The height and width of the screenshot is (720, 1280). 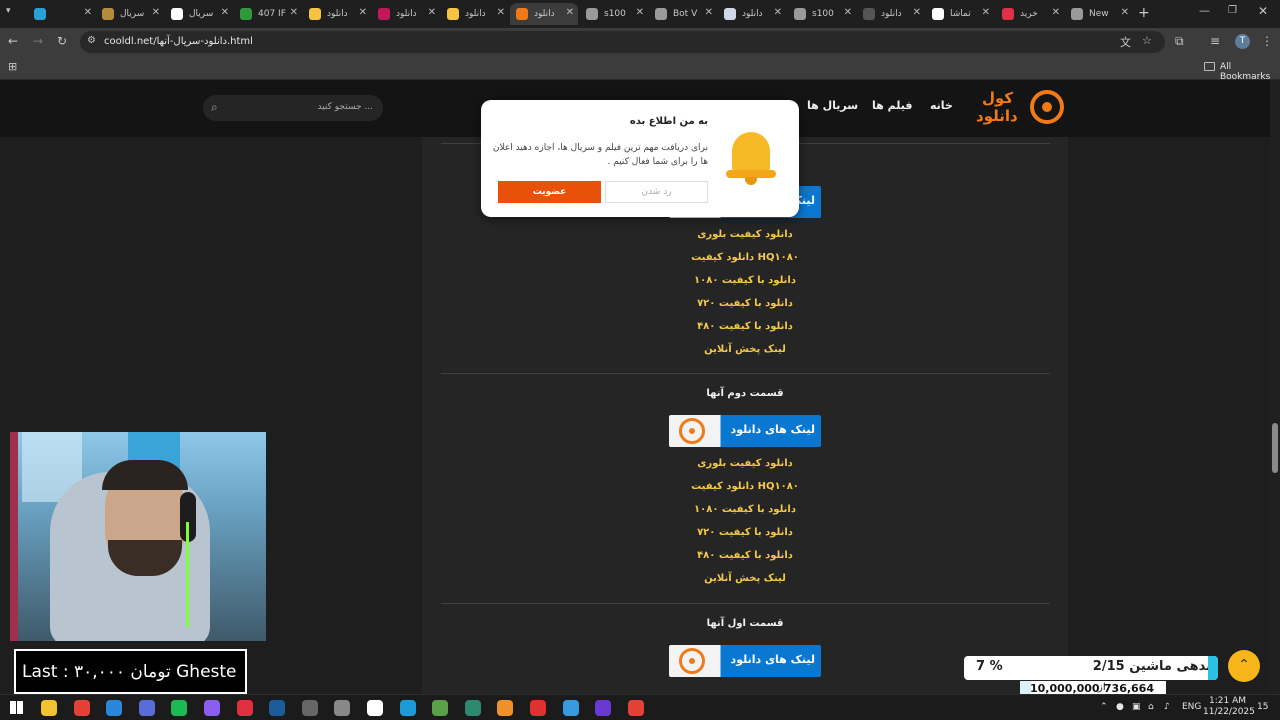 I want to click on menu-kebab-icon: ⋮, so click(x=1267, y=41).